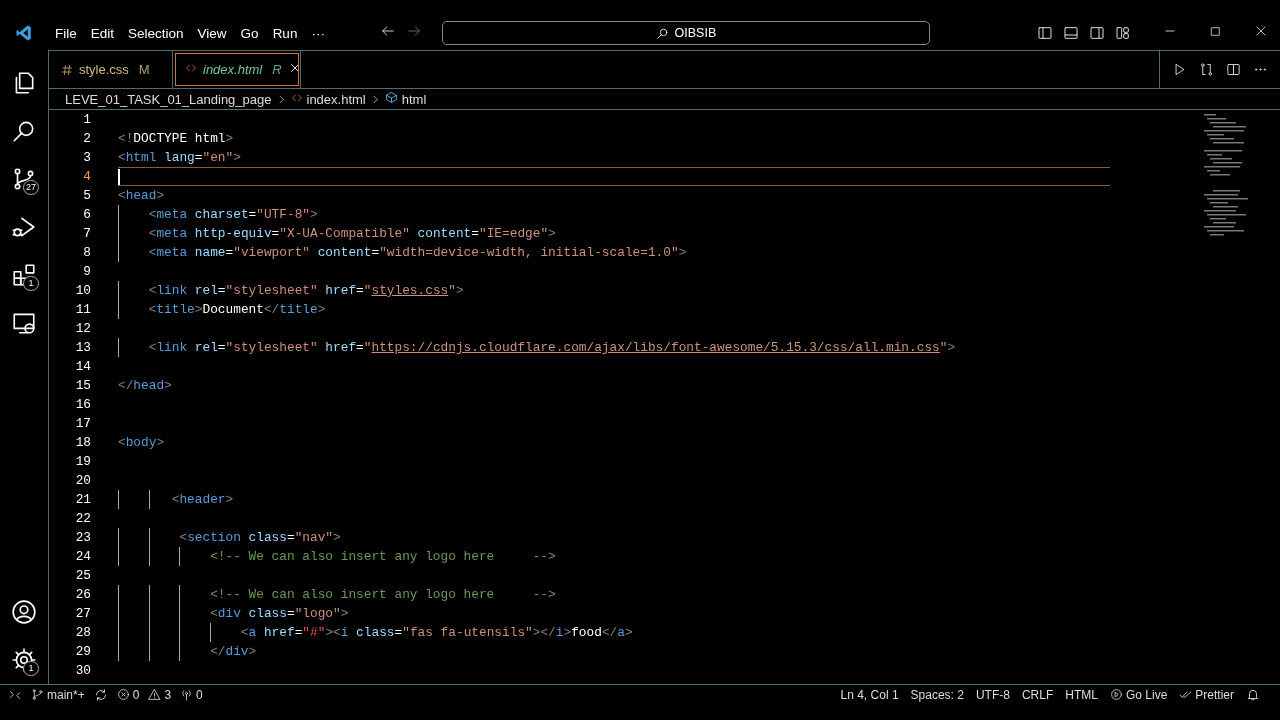 The width and height of the screenshot is (1280, 720). I want to click on search-field: OIBSIB, so click(685, 33).